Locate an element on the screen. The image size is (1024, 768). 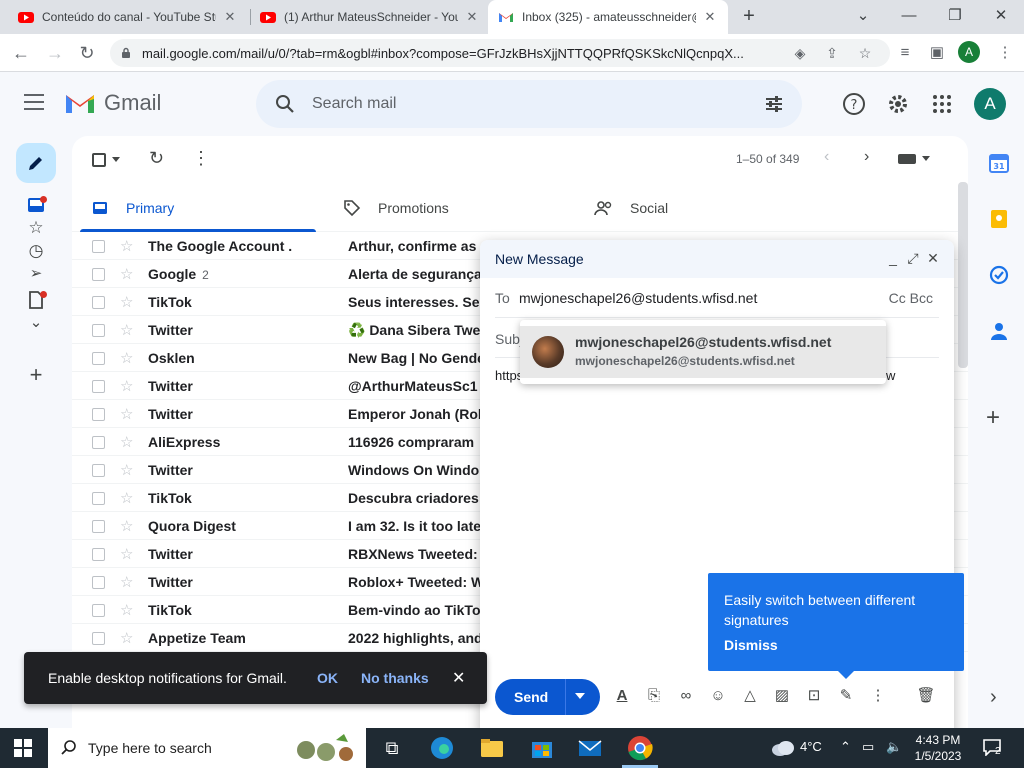
task-view-icon: ⧉ is located at coordinates (392, 748).